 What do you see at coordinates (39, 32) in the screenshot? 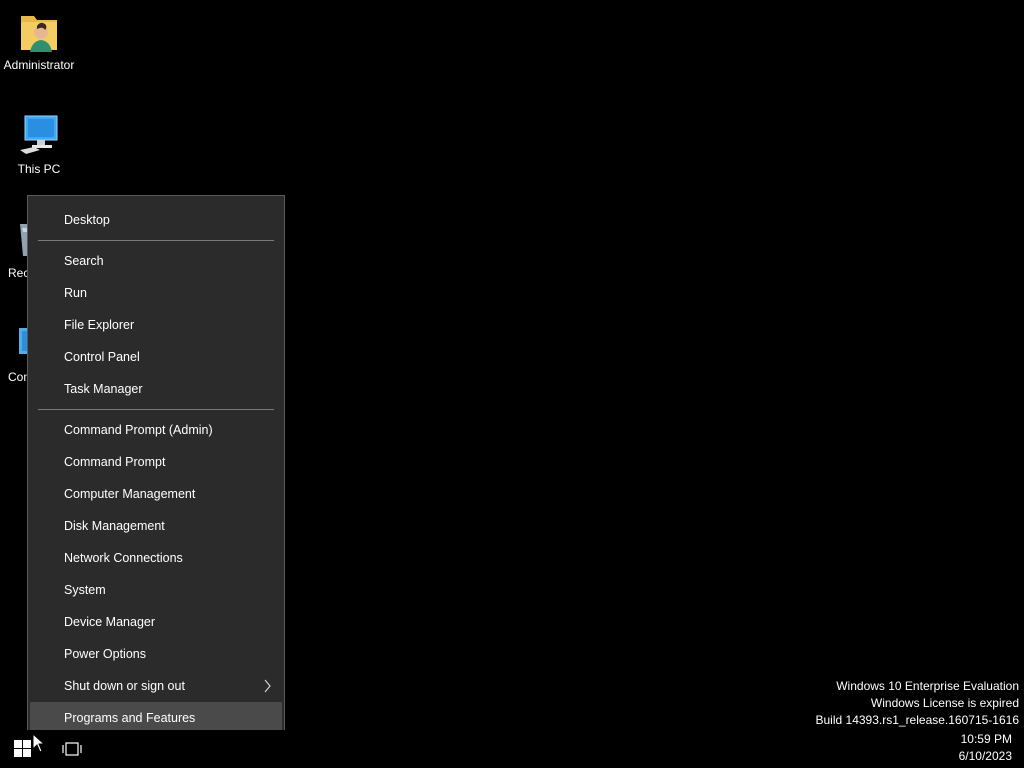
I see `user-folder-icon` at bounding box center [39, 32].